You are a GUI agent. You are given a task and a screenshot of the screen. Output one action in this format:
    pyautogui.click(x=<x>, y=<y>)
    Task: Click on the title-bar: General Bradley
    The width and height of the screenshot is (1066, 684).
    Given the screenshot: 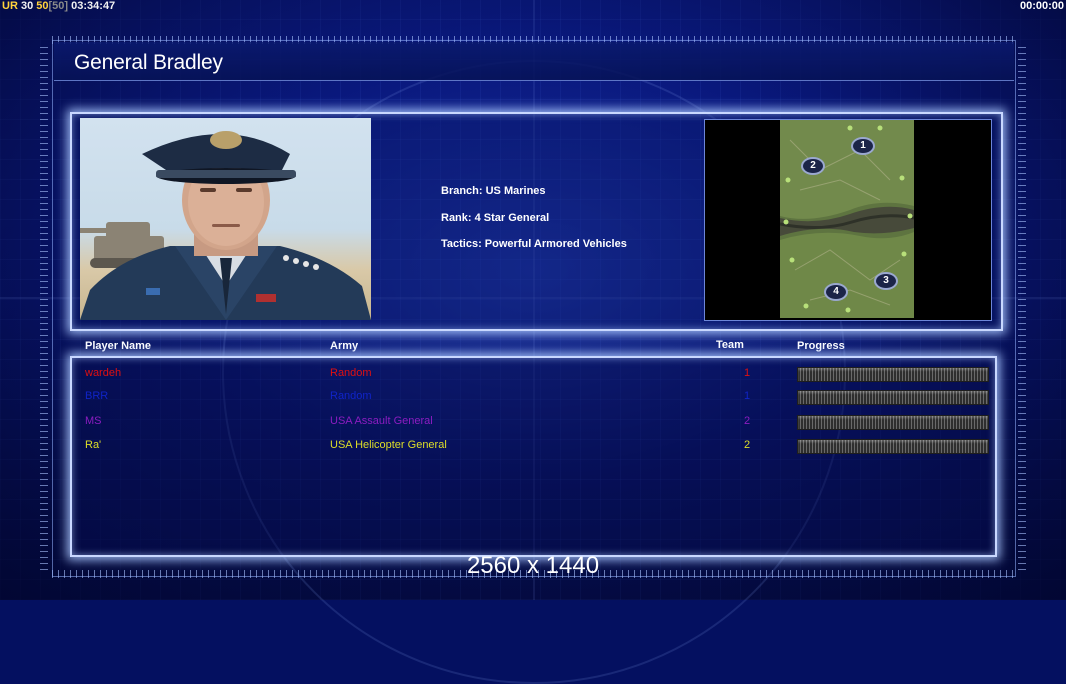 What is the action you would take?
    pyautogui.click(x=534, y=61)
    